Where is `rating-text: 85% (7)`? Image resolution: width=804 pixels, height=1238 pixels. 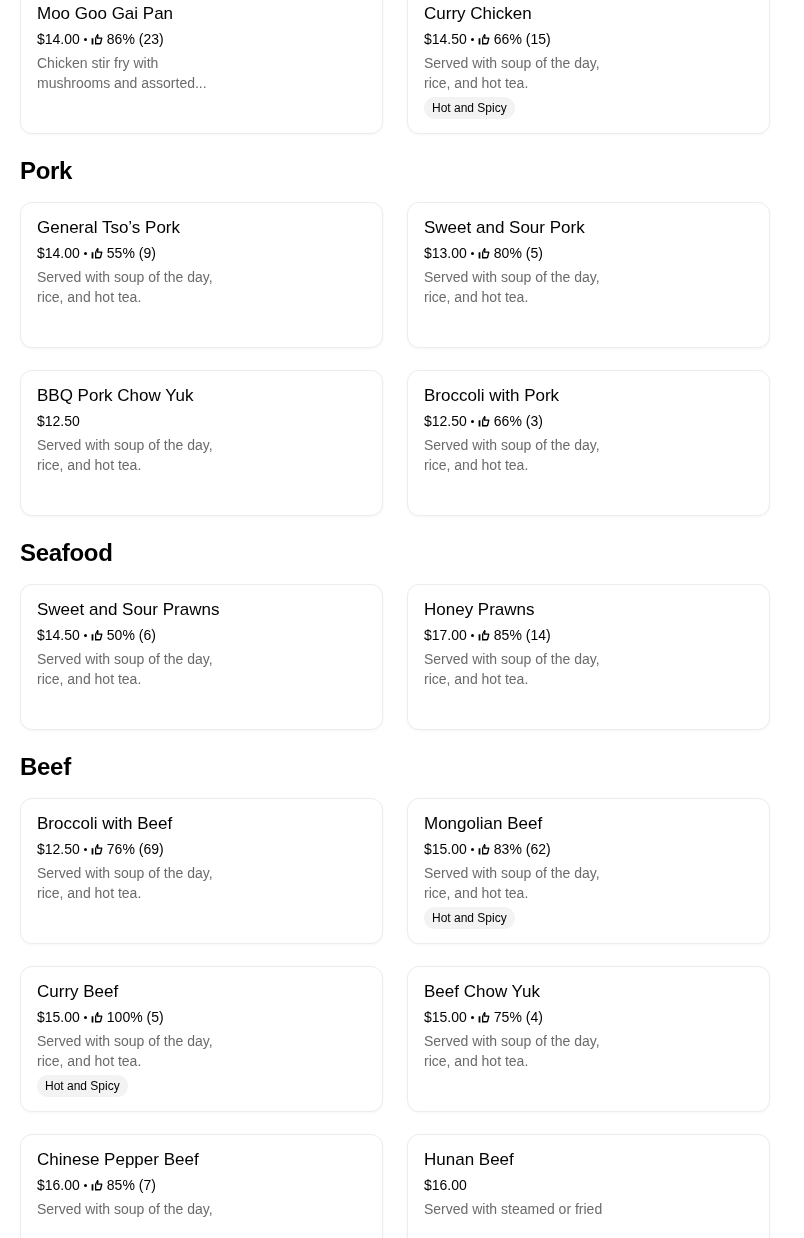
rating-text: 85% (7) is located at coordinates (131, 1185).